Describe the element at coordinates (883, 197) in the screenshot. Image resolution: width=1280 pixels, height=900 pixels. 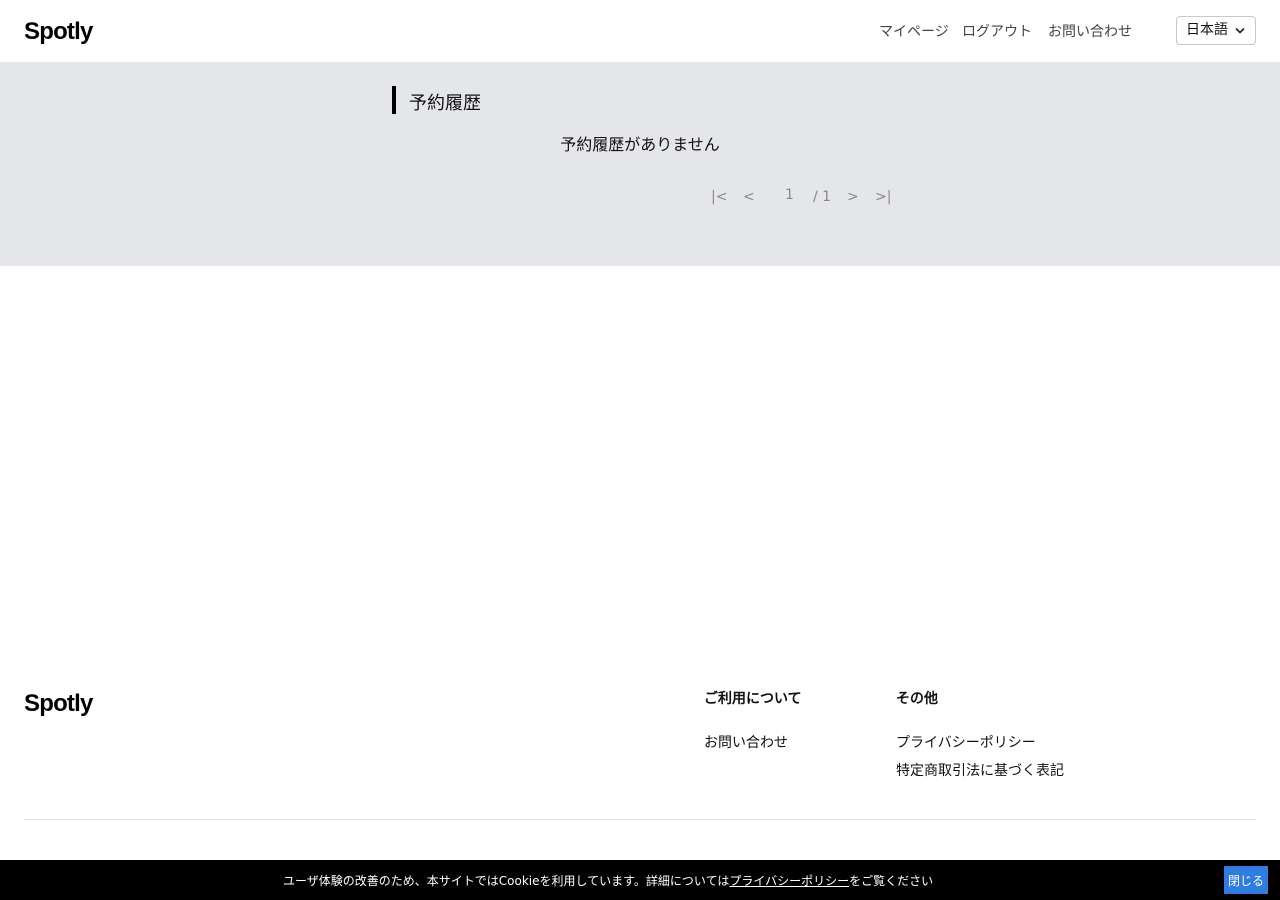
I see `pagination-last-button: >|` at that location.